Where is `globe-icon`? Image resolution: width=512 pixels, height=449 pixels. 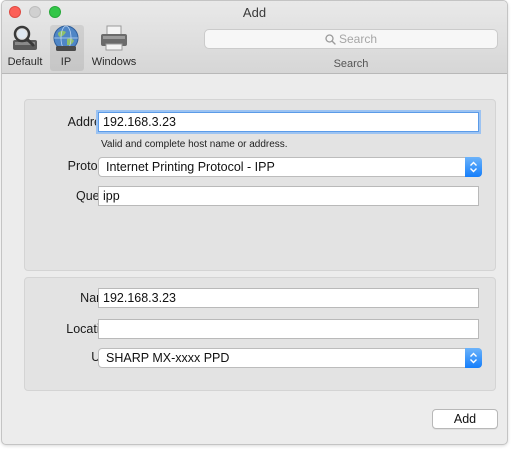 globe-icon is located at coordinates (66, 38).